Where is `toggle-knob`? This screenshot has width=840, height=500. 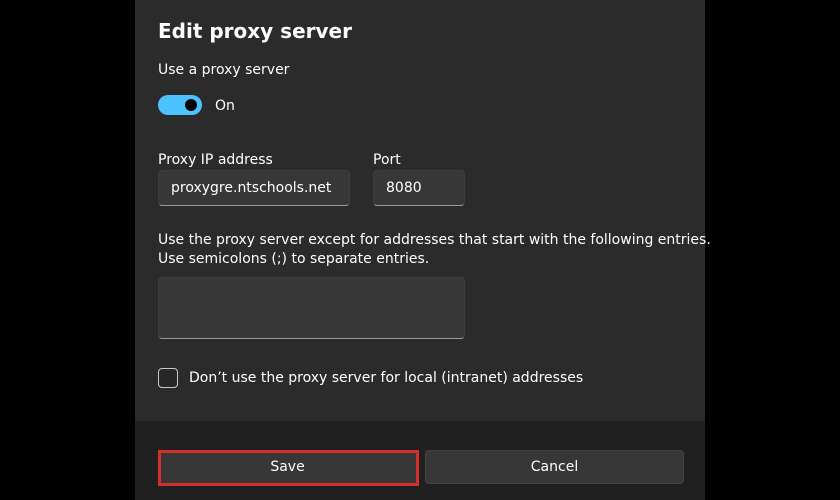 toggle-knob is located at coordinates (191, 105).